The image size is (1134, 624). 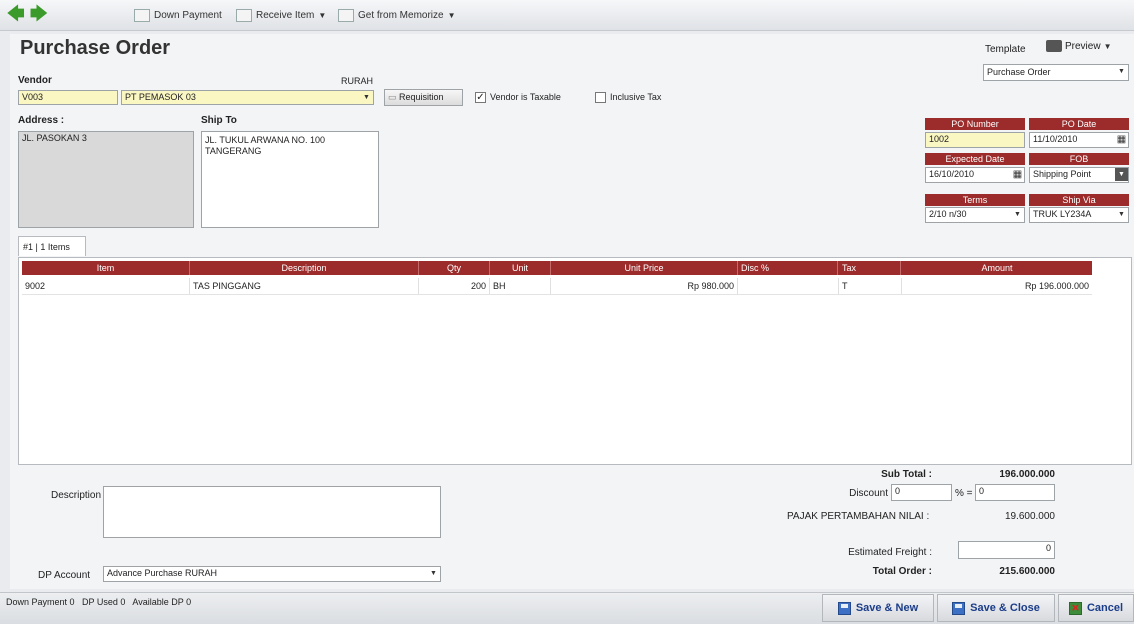 What do you see at coordinates (975, 159) in the screenshot?
I see `expected-date-header: Expected Date` at bounding box center [975, 159].